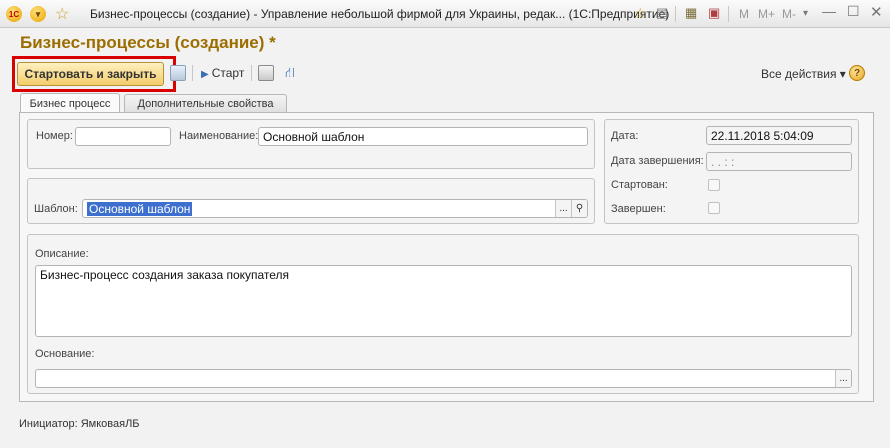 The width and height of the screenshot is (890, 448). What do you see at coordinates (639, 185) in the screenshot?
I see `started-label: Стартован:` at bounding box center [639, 185].